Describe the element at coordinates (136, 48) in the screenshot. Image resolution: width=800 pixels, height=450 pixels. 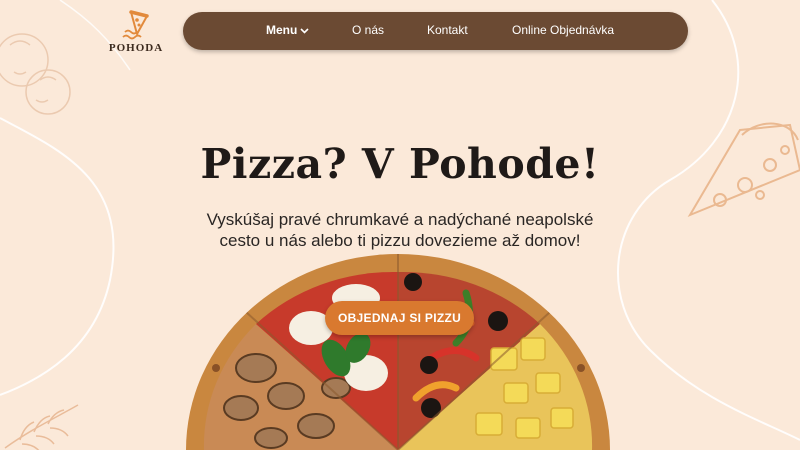
I see `brand-name: POHODA` at that location.